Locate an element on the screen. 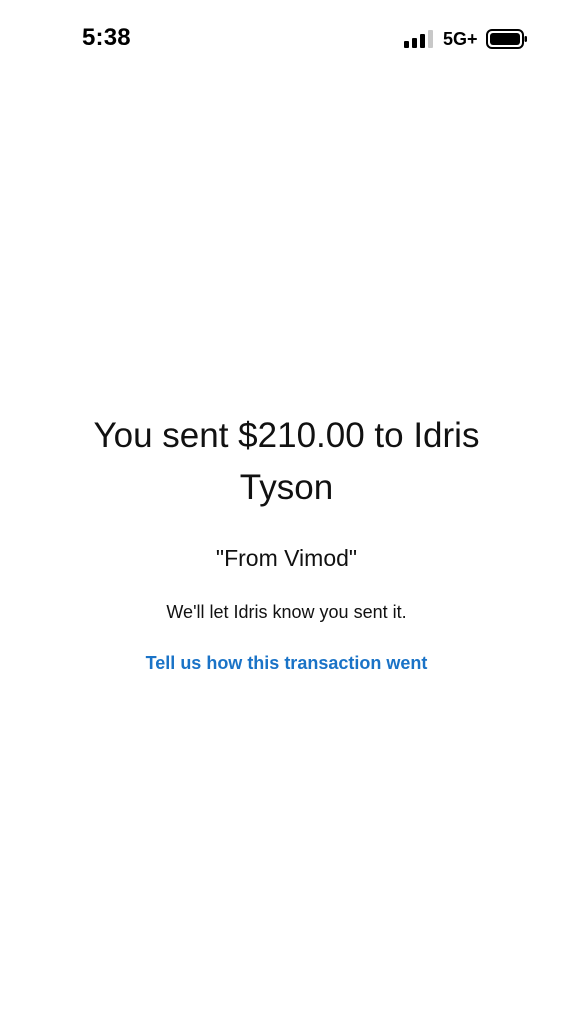  status-time: 5:38 is located at coordinates (106, 37).